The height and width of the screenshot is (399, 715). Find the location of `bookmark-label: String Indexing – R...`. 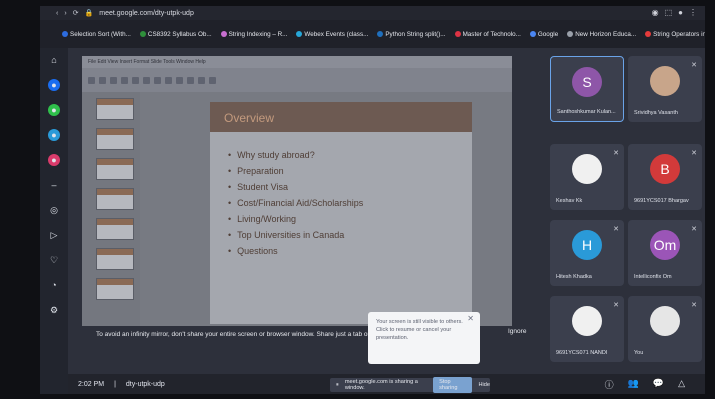

bookmark-label: String Indexing – R... is located at coordinates (258, 34).